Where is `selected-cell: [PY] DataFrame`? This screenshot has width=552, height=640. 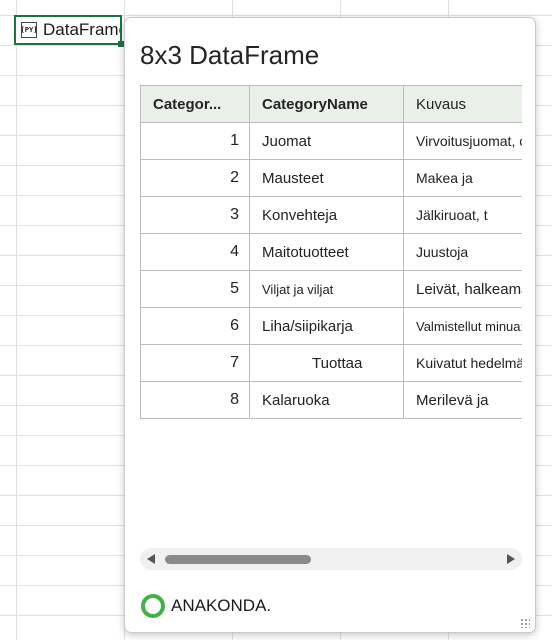 selected-cell: [PY] DataFrame is located at coordinates (68, 30).